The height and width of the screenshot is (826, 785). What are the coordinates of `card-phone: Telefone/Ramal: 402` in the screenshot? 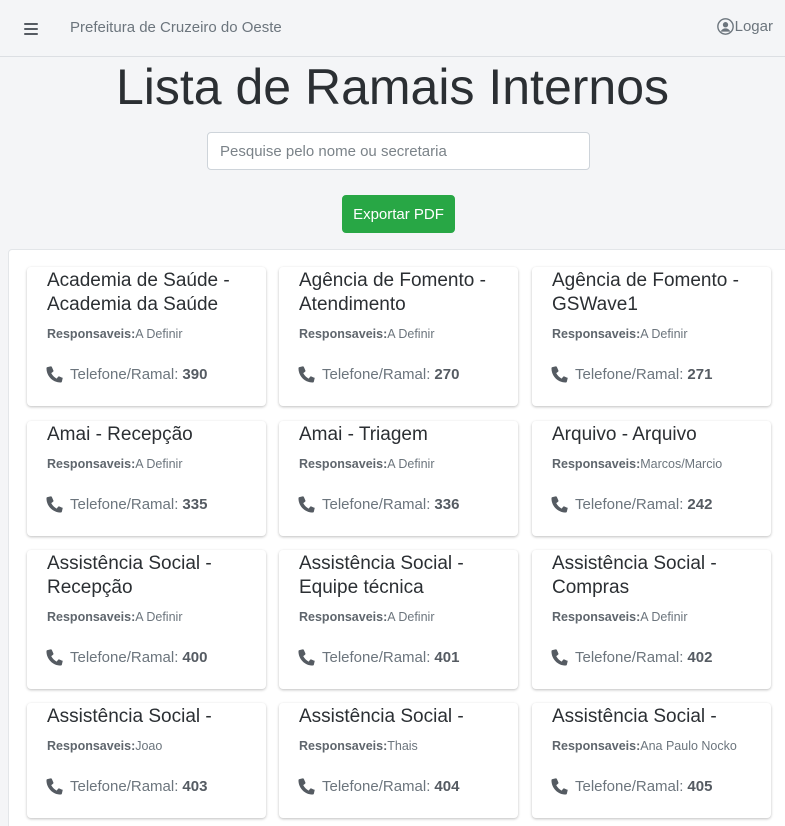 It's located at (630, 657).